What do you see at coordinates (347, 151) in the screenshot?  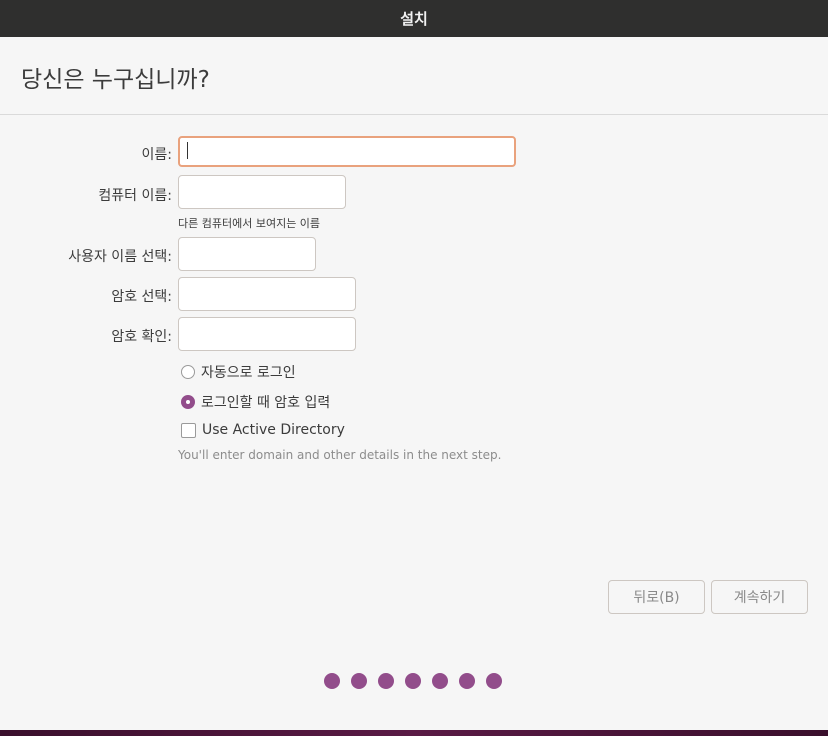 I see `name-input` at bounding box center [347, 151].